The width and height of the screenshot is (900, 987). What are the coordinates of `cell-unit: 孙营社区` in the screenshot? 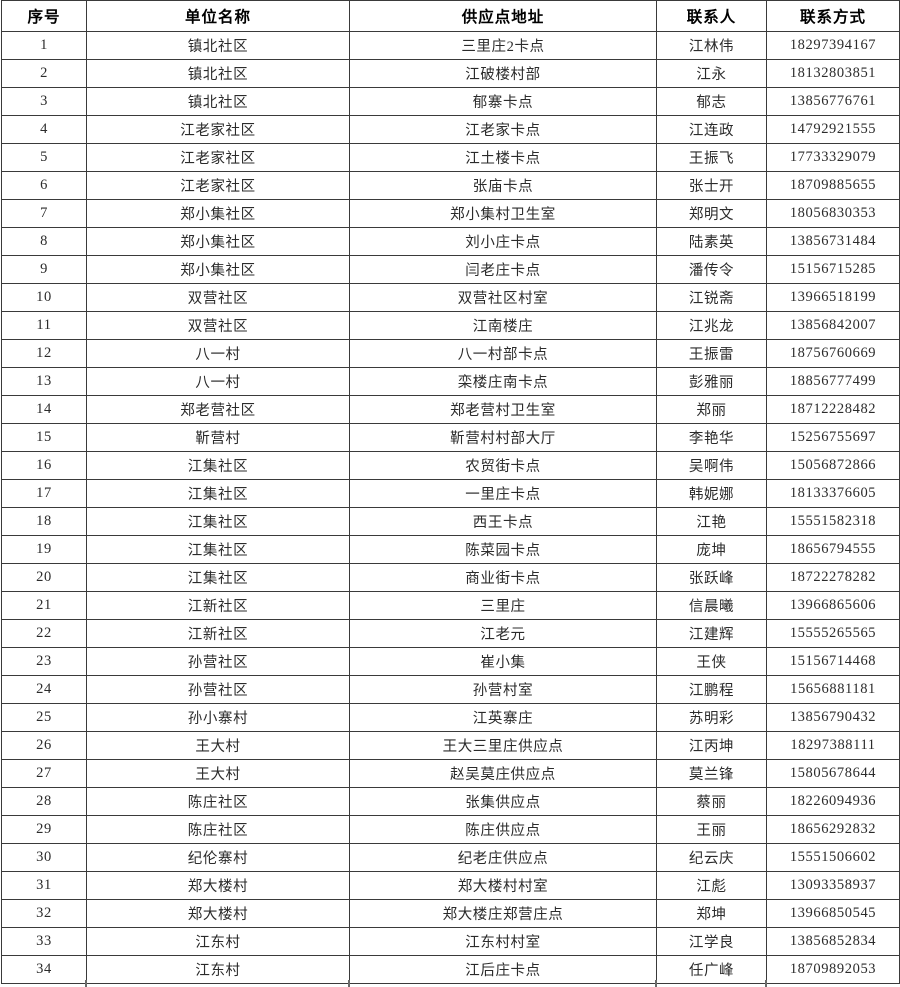 It's located at (218, 689).